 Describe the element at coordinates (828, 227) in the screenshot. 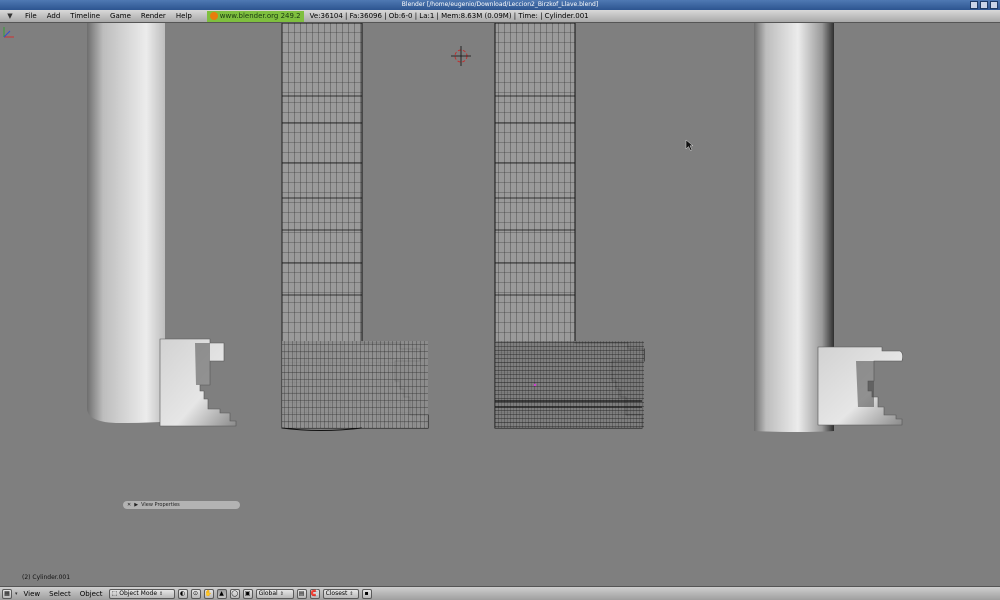

I see `key-mesh-solid-right` at that location.